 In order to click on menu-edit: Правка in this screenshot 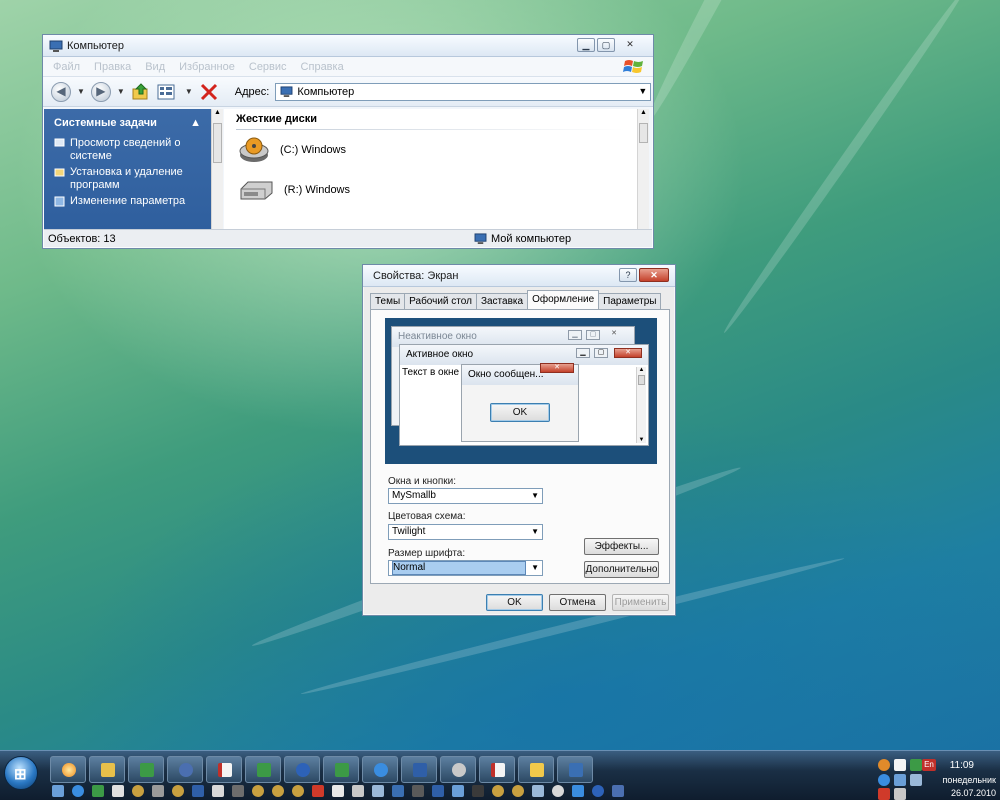, I will do `click(112, 67)`.